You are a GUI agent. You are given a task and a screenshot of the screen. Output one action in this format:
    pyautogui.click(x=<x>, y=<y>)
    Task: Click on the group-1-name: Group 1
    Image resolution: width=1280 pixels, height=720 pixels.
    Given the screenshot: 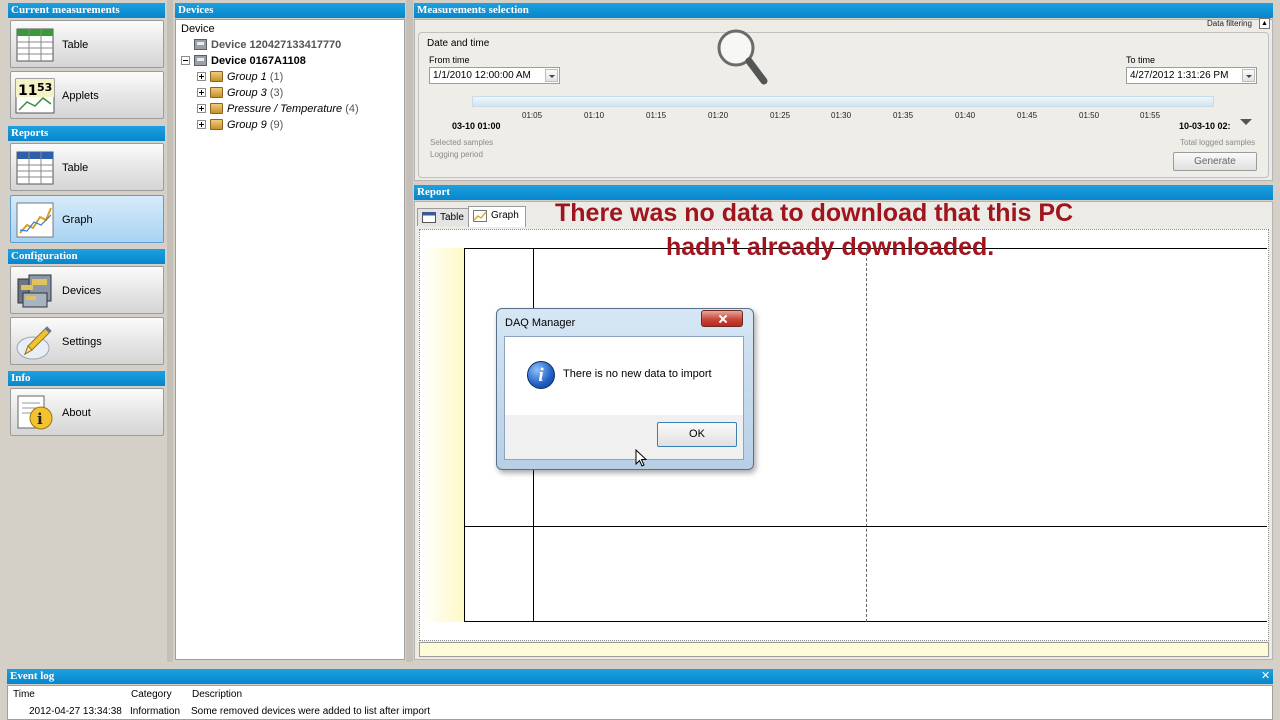 What is the action you would take?
    pyautogui.click(x=247, y=77)
    